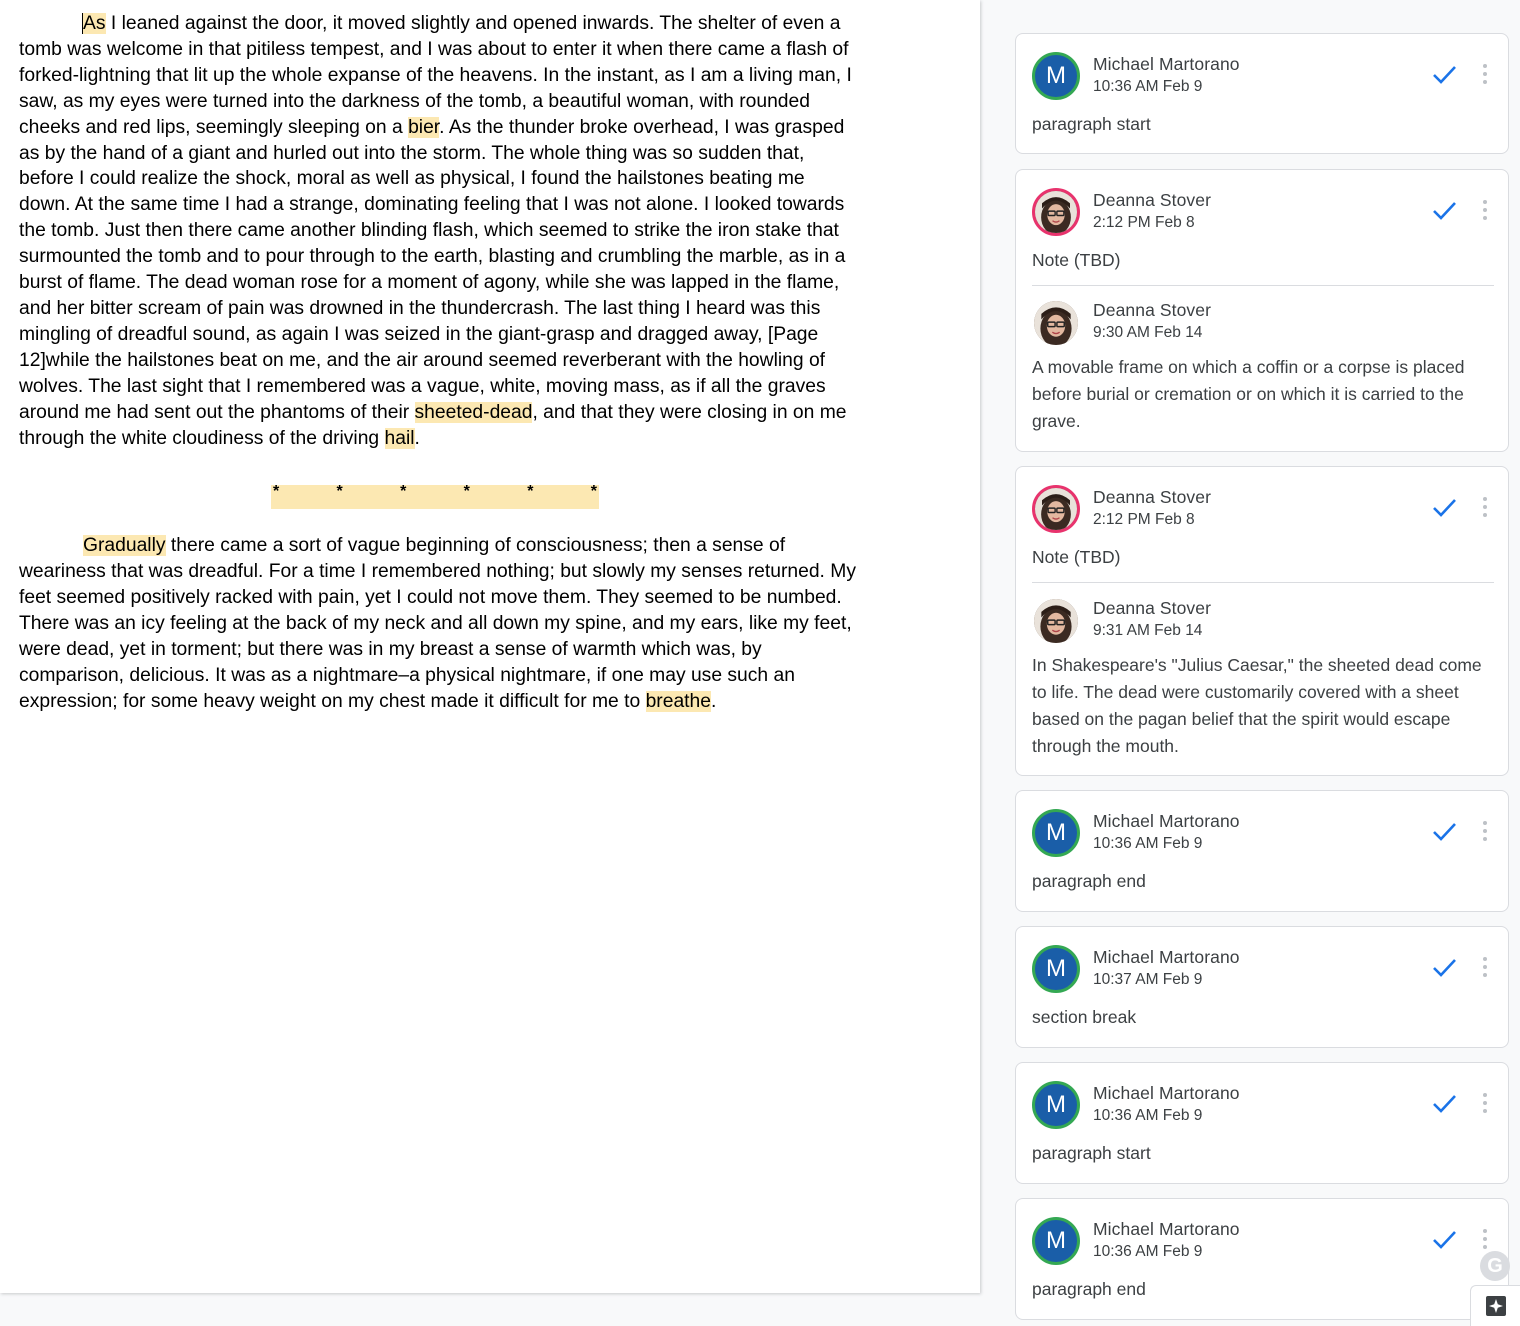 The height and width of the screenshot is (1326, 1520). I want to click on commented-text: hail, so click(399, 438).